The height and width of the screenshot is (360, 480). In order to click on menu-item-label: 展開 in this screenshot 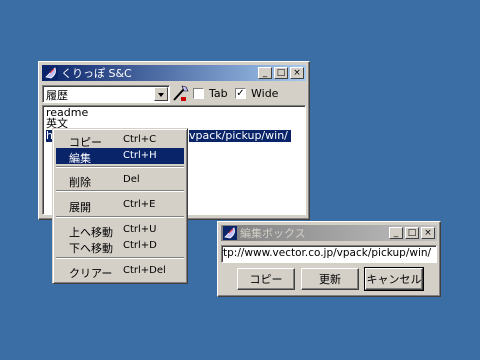, I will do `click(80, 207)`.